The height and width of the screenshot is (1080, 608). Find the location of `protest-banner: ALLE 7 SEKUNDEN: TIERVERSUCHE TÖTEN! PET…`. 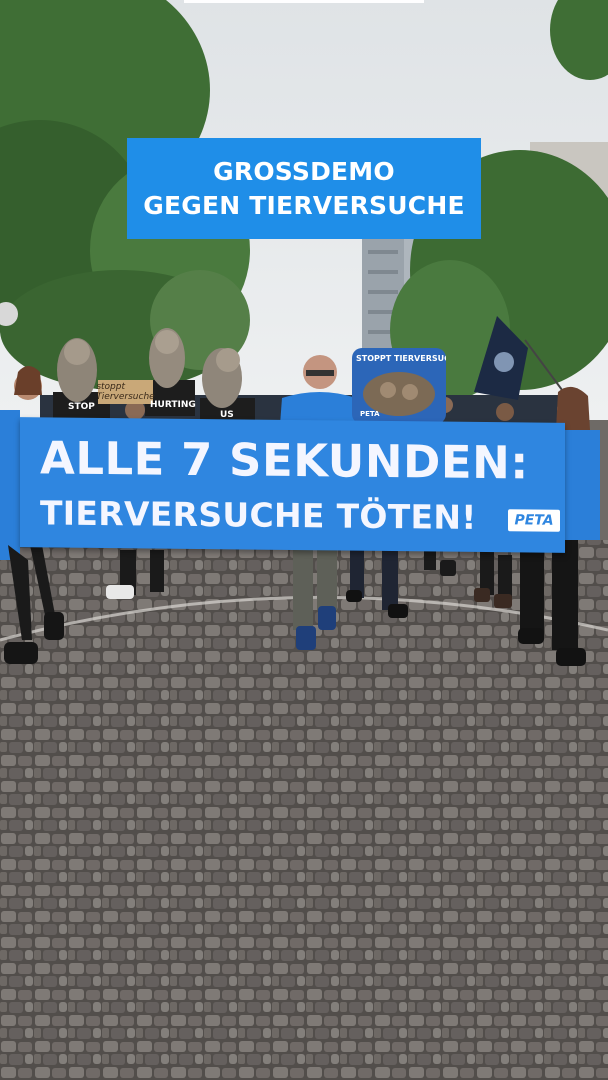

protest-banner: ALLE 7 SEKUNDEN: TIERVERSUCHE TÖTEN! PET… is located at coordinates (292, 485).